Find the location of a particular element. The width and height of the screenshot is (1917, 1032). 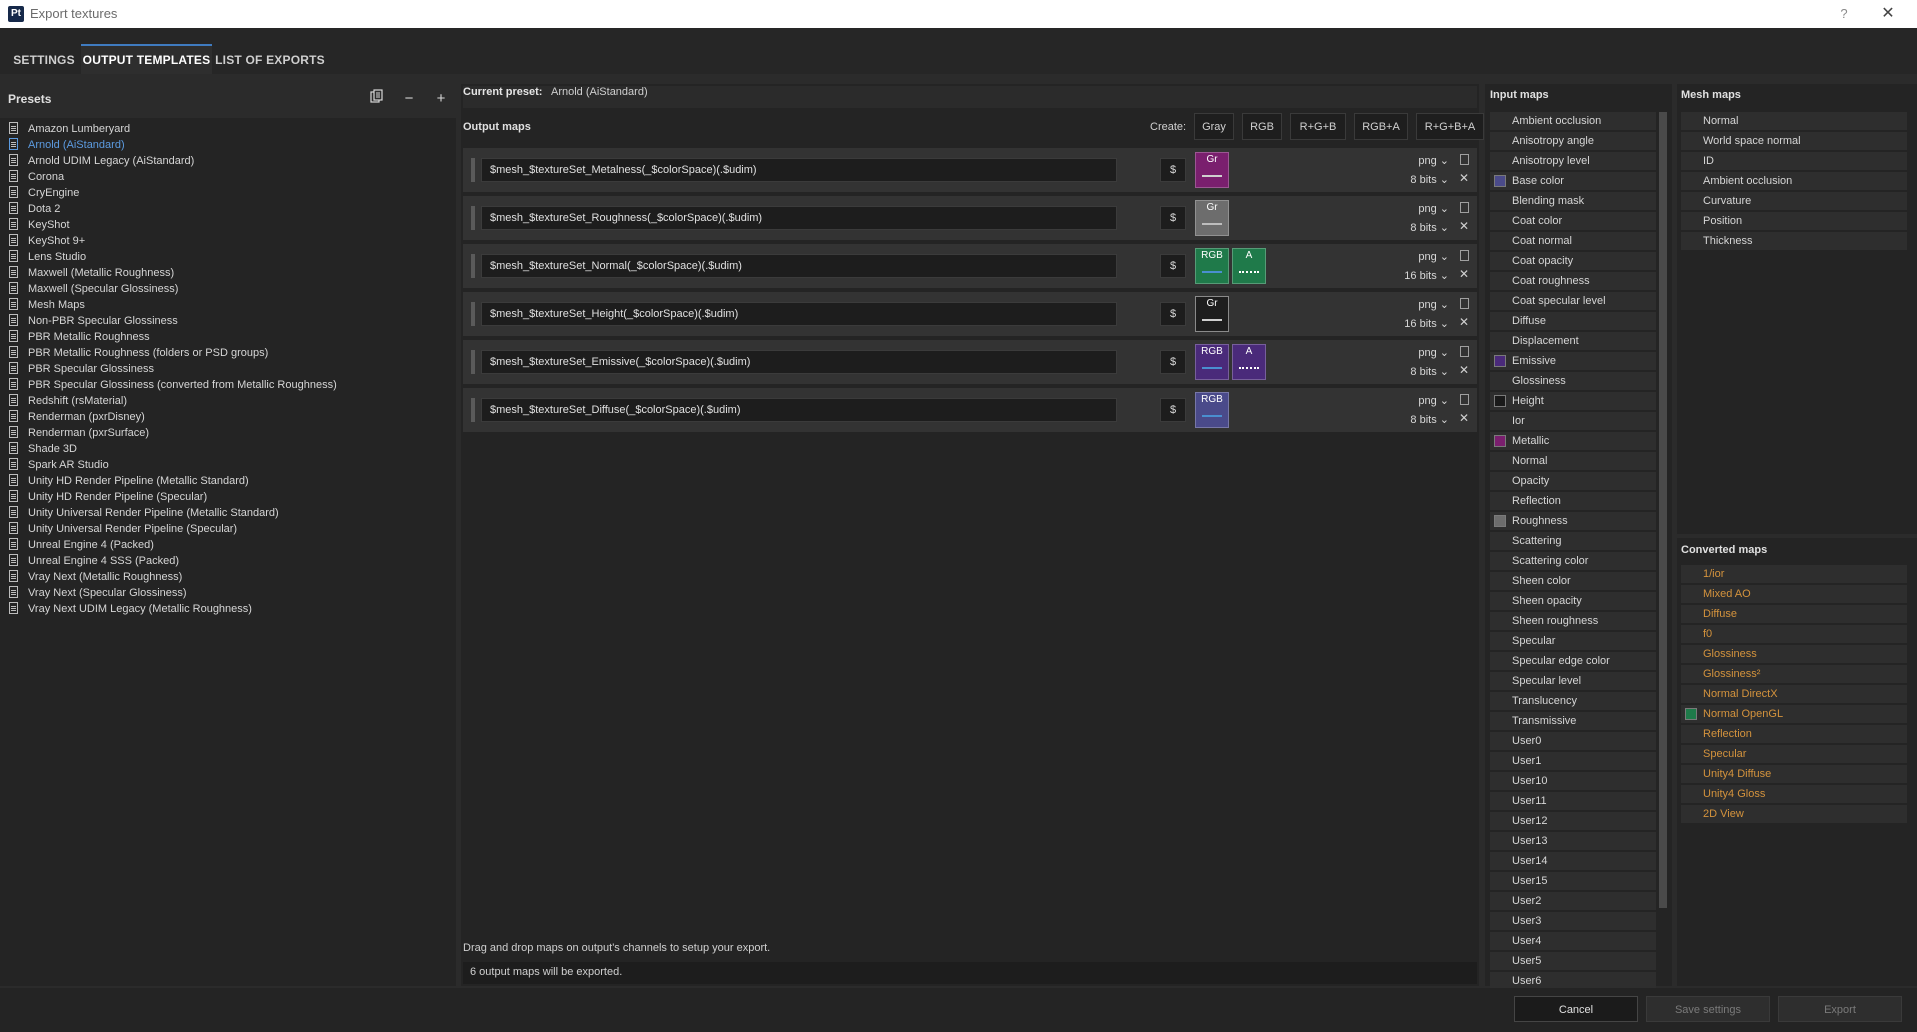

preset-item: Shade 3D is located at coordinates (228, 449).